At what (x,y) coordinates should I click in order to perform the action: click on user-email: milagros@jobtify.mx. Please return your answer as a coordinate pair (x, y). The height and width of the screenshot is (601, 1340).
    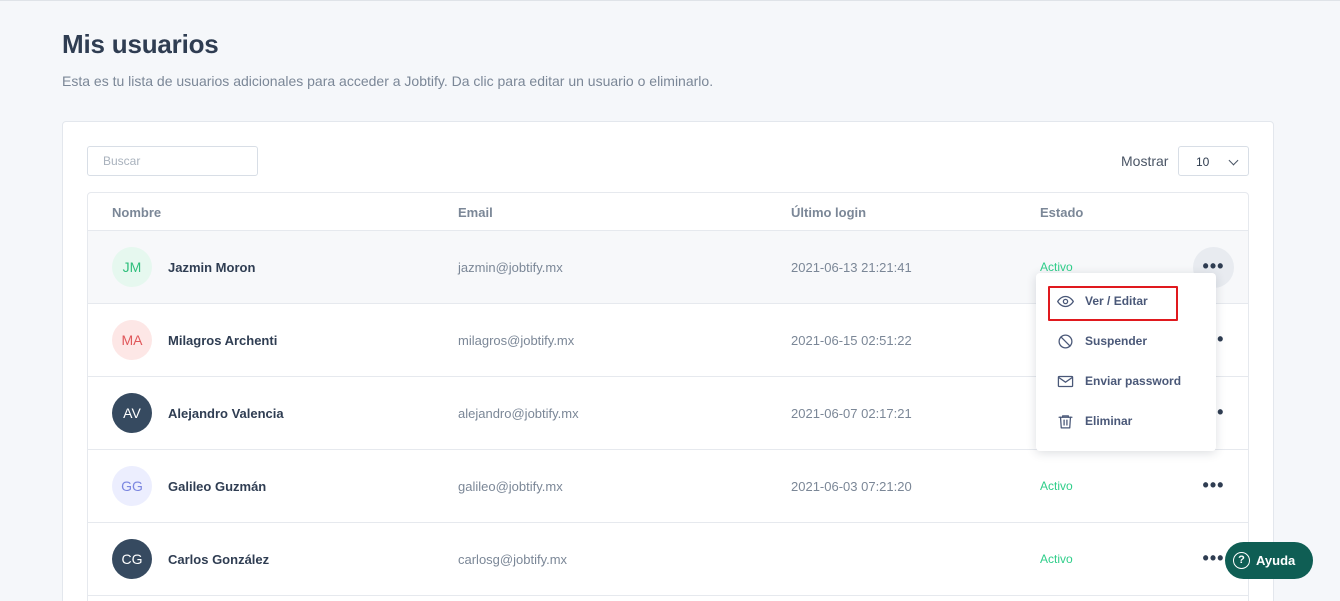
    Looking at the image, I should click on (516, 340).